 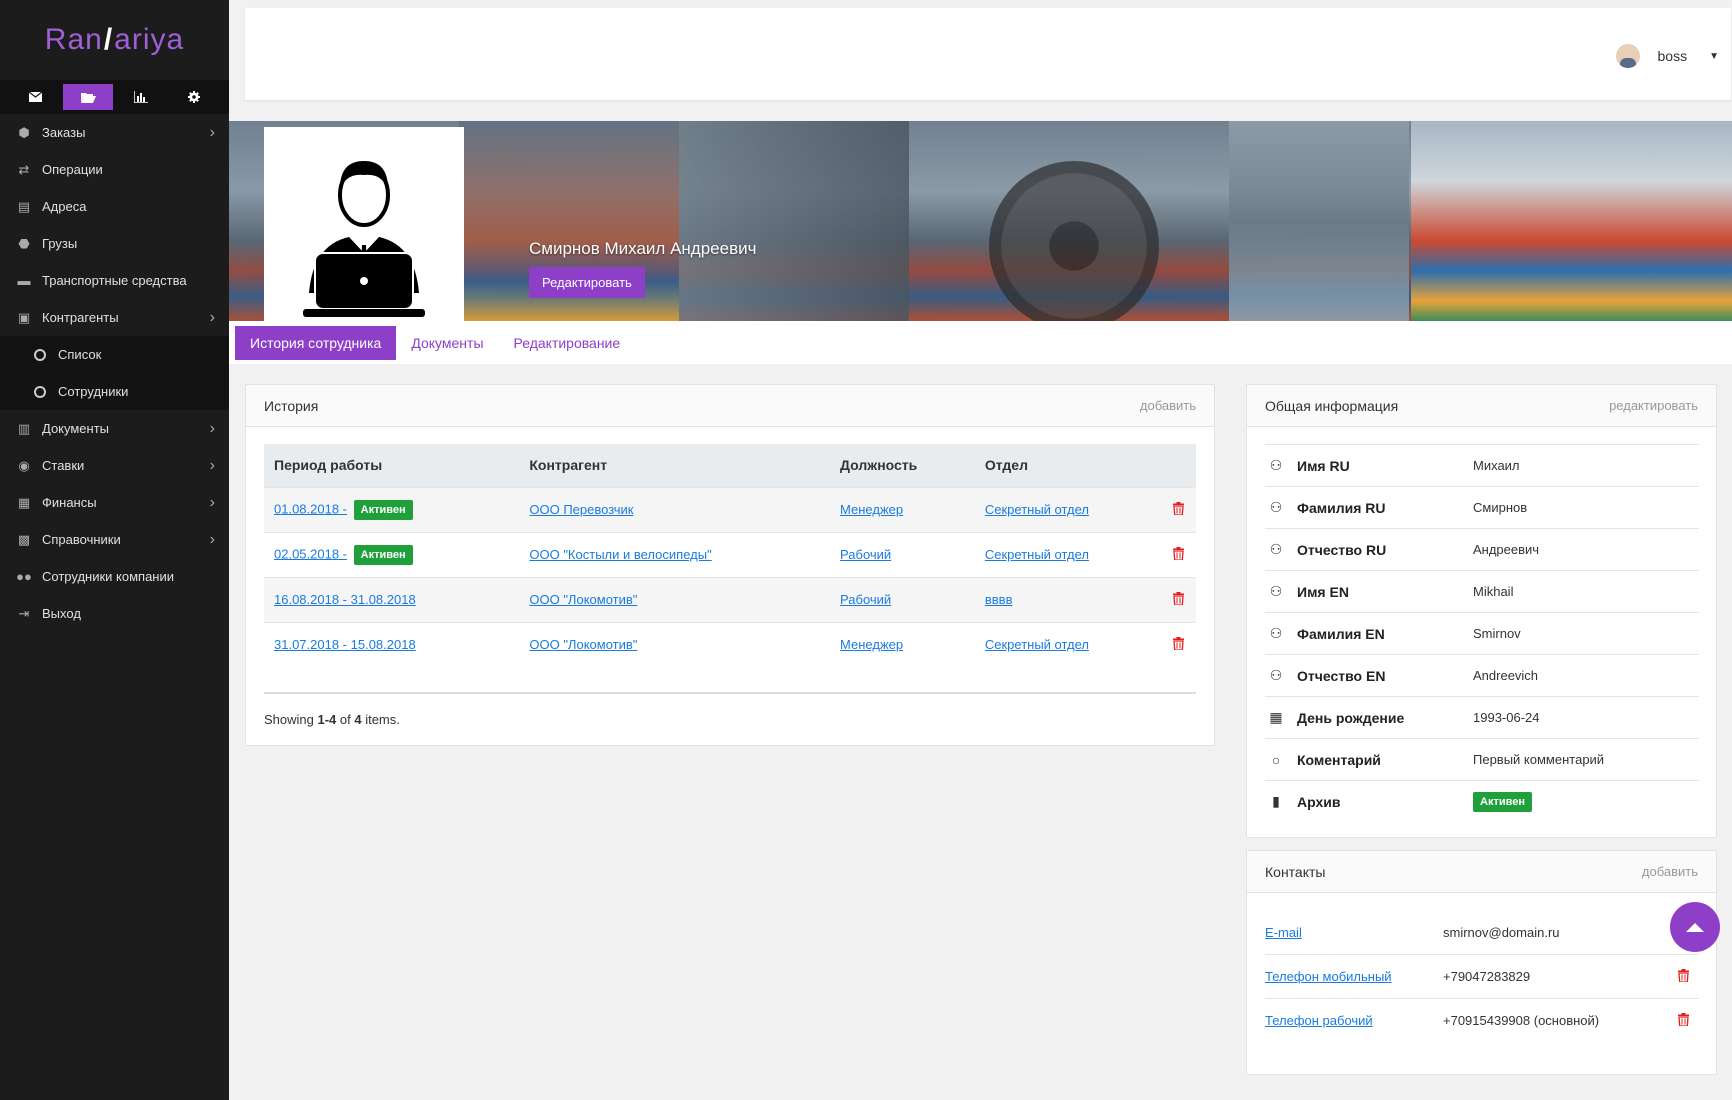 I want to click on sidebar-item-label: Сотрудники, so click(x=93, y=391).